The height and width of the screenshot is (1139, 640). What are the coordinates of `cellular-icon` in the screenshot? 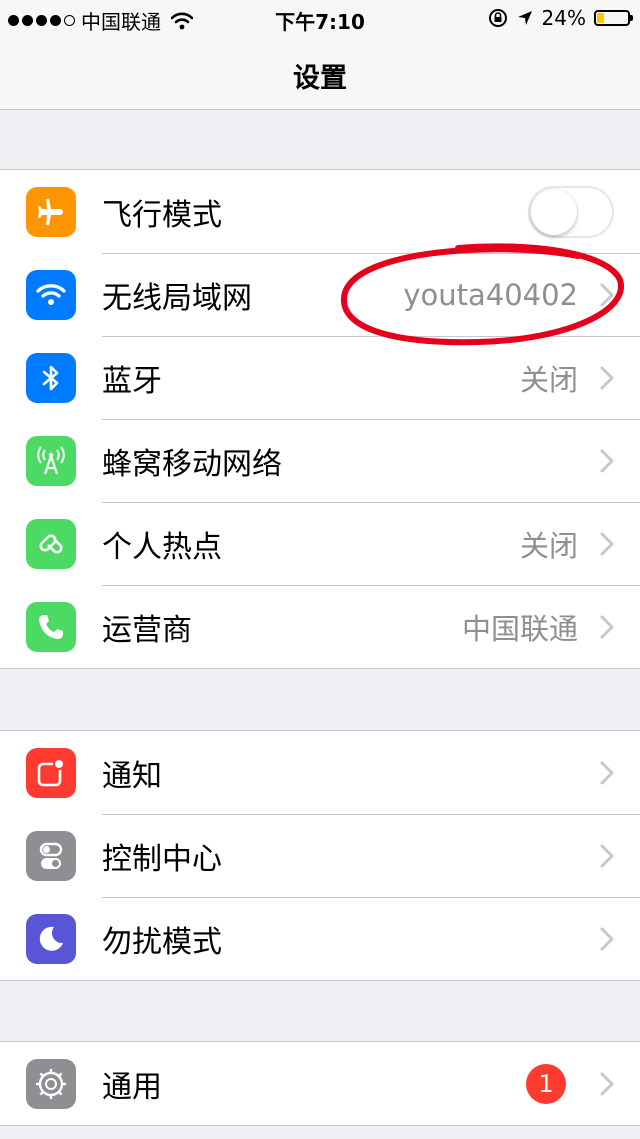 It's located at (51, 460).